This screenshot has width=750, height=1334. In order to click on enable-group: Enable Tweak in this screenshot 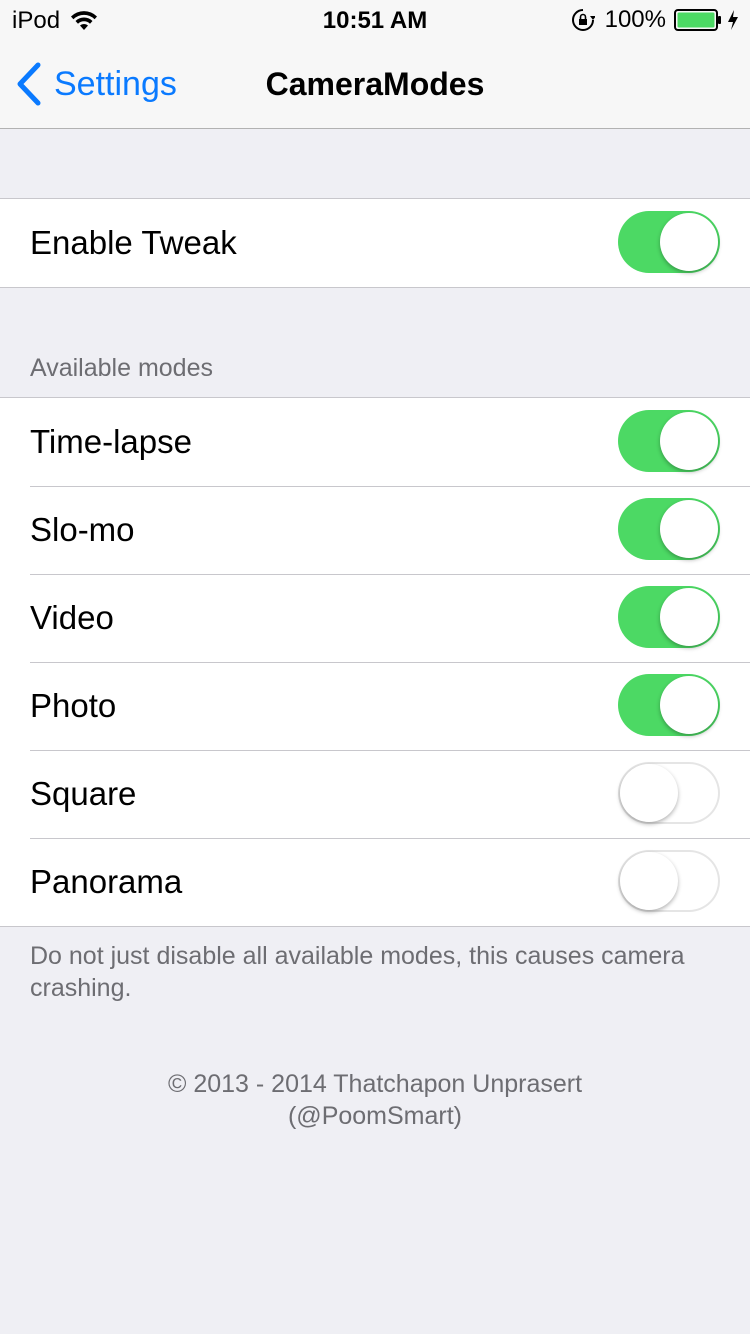, I will do `click(375, 243)`.